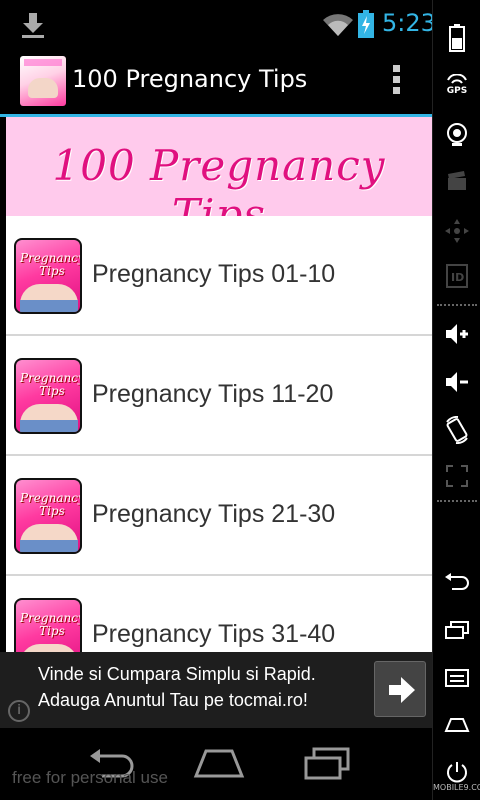 The image size is (480, 800). Describe the element at coordinates (457, 231) in the screenshot. I see `dpad-icon` at that location.